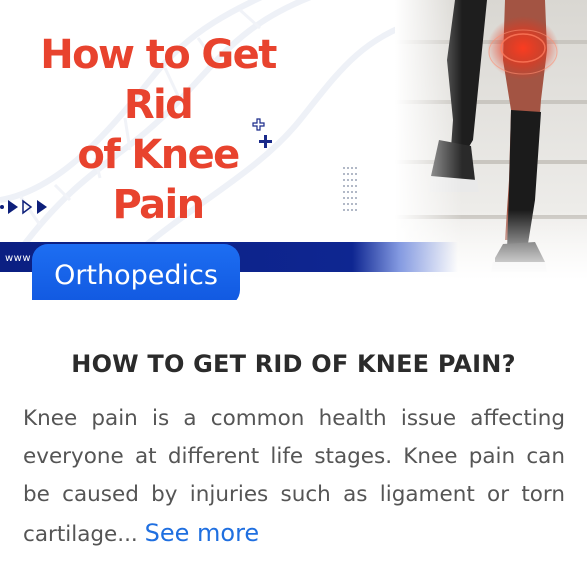 This screenshot has height=588, width=587. Describe the element at coordinates (202, 533) in the screenshot. I see `see-more-link: See more` at that location.